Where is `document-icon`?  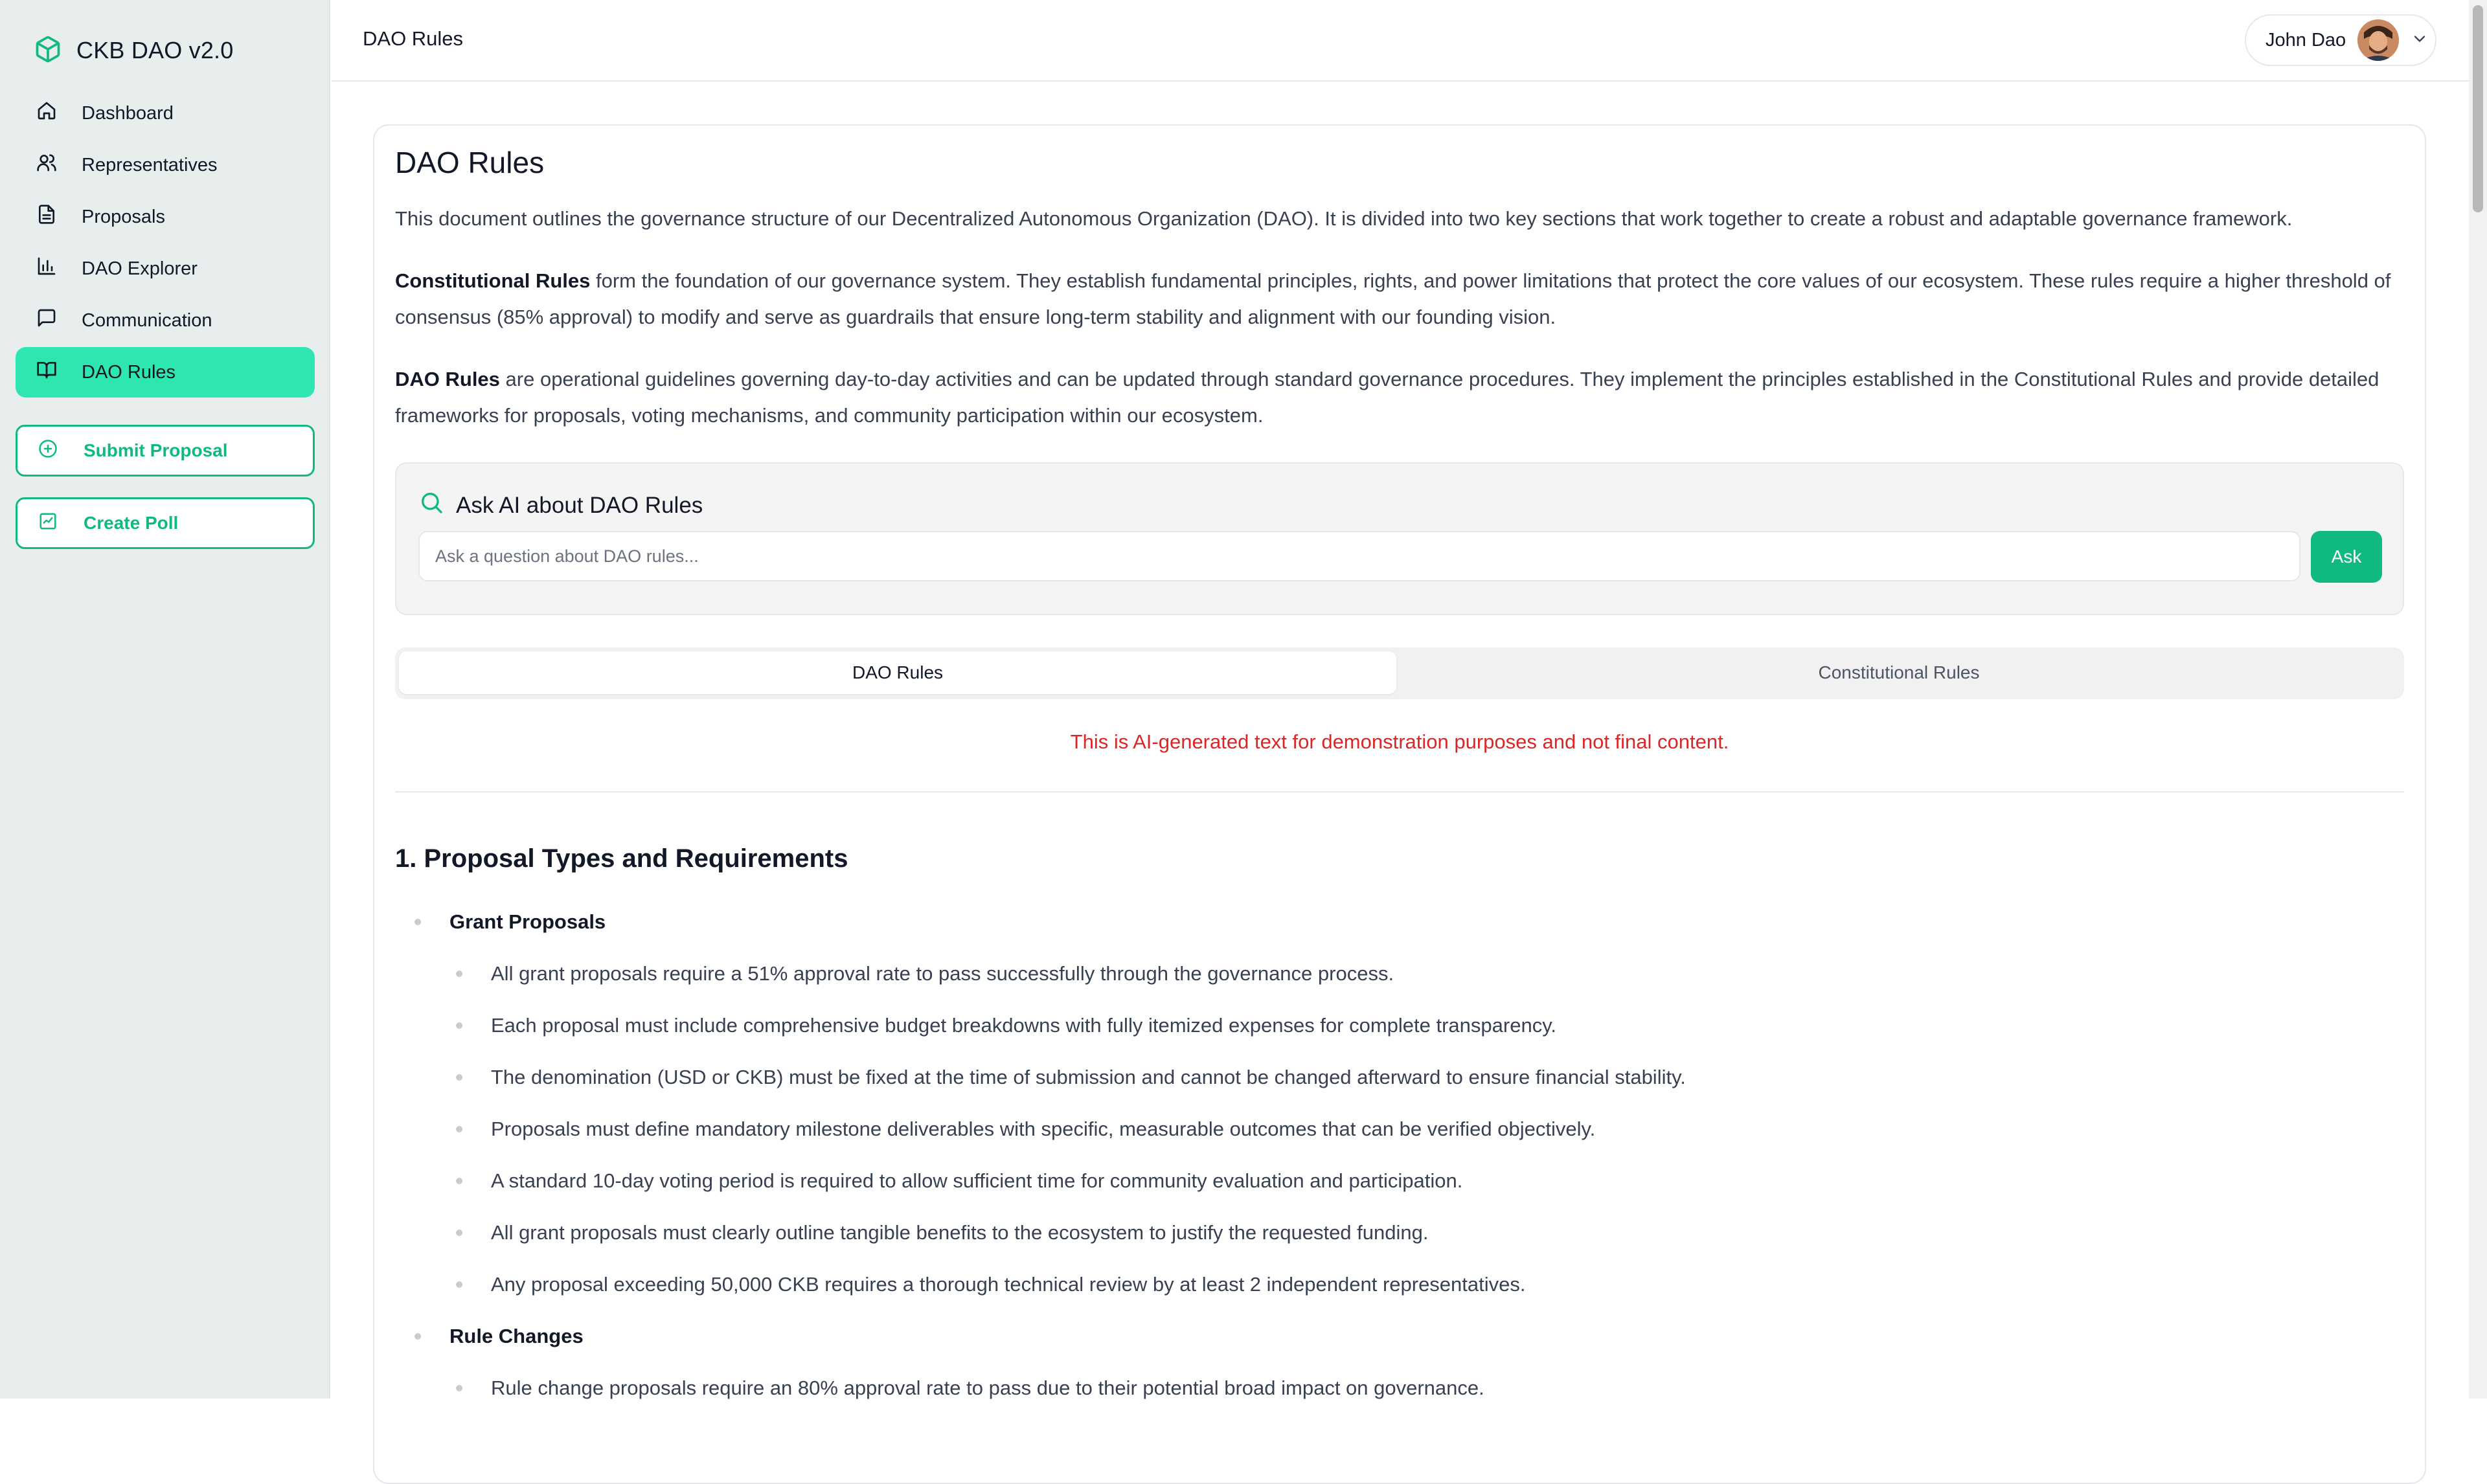
document-icon is located at coordinates (46, 217).